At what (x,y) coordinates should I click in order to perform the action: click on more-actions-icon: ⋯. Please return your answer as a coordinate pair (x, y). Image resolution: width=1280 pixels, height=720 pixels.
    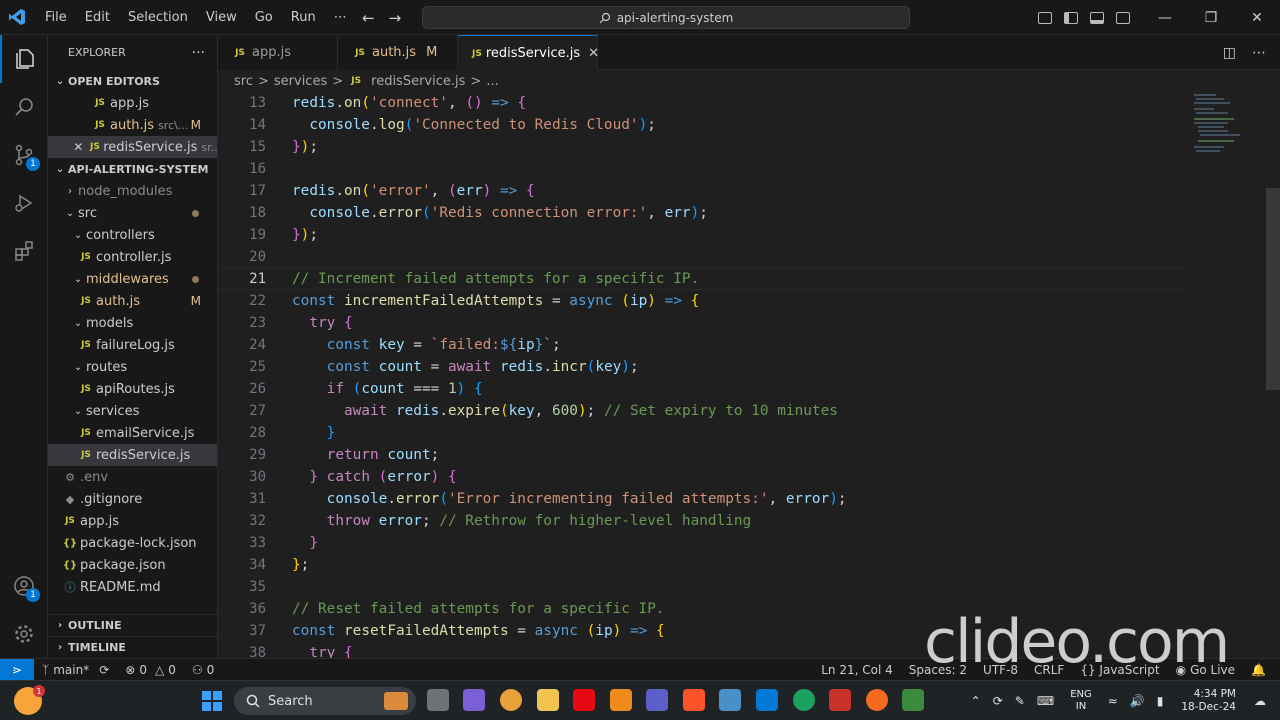
    Looking at the image, I should click on (1259, 53).